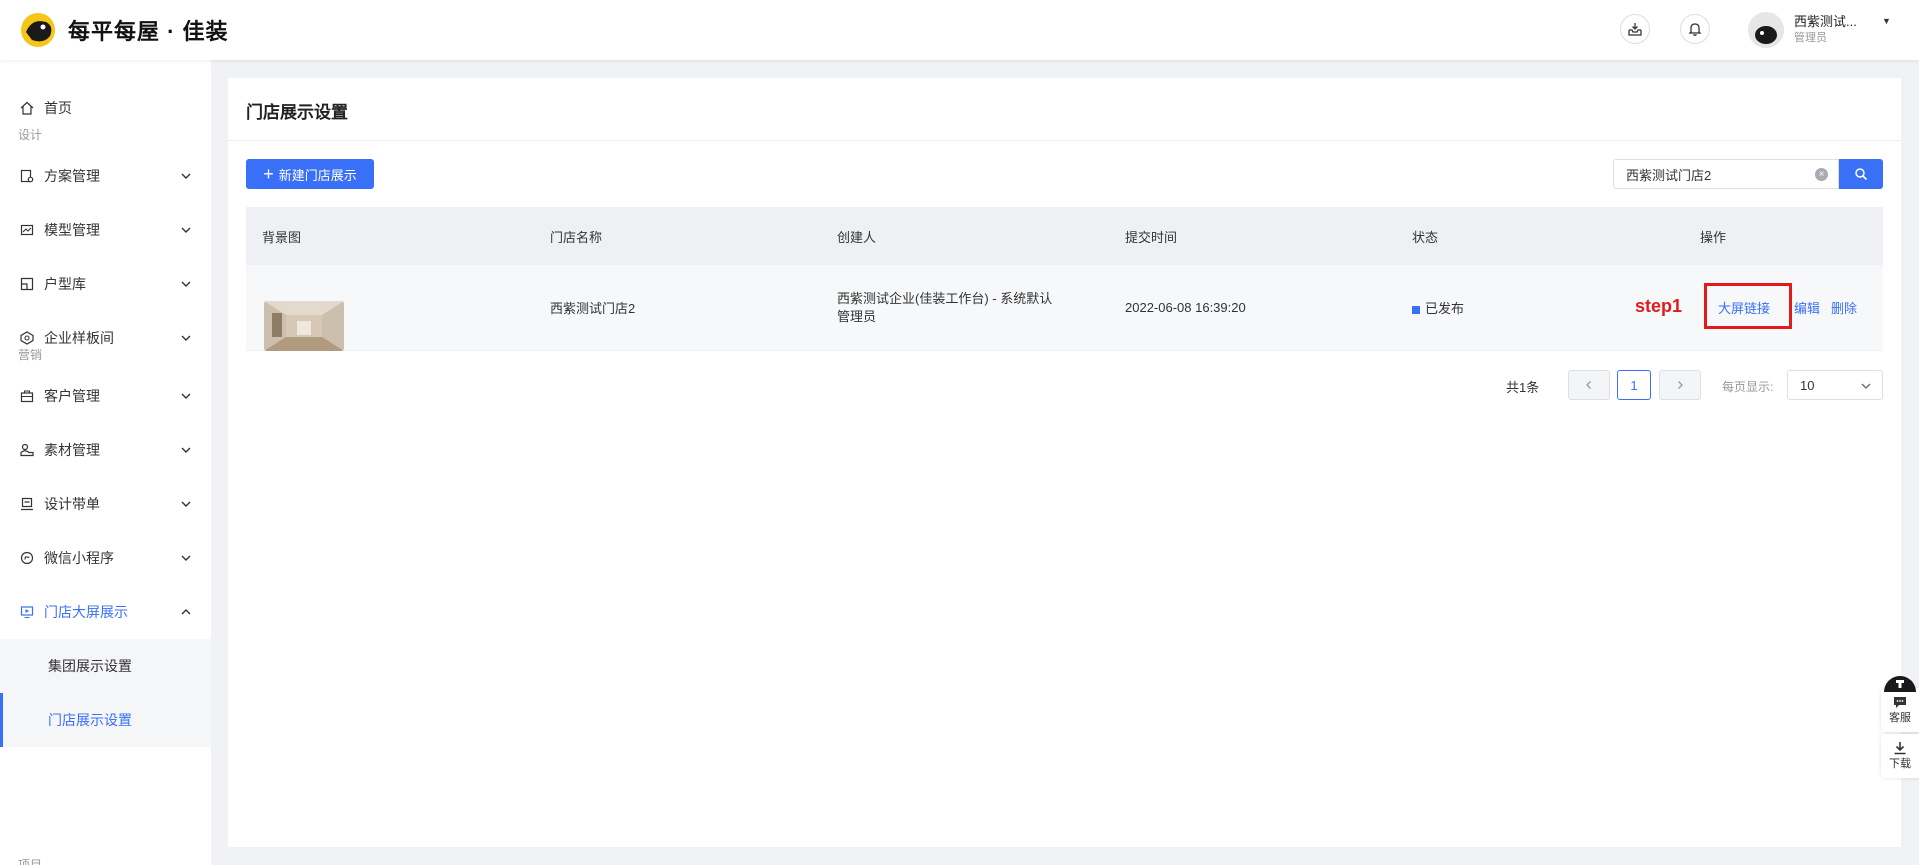  Describe the element at coordinates (27, 108) in the screenshot. I see `home-icon` at that location.